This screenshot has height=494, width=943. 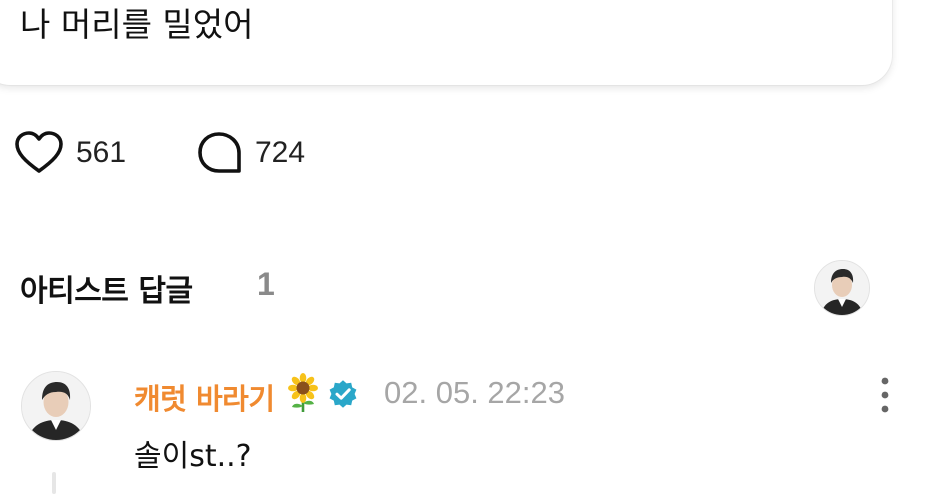 What do you see at coordinates (474, 392) in the screenshot?
I see `comment-timestamp: 02. 05. 22:23` at bounding box center [474, 392].